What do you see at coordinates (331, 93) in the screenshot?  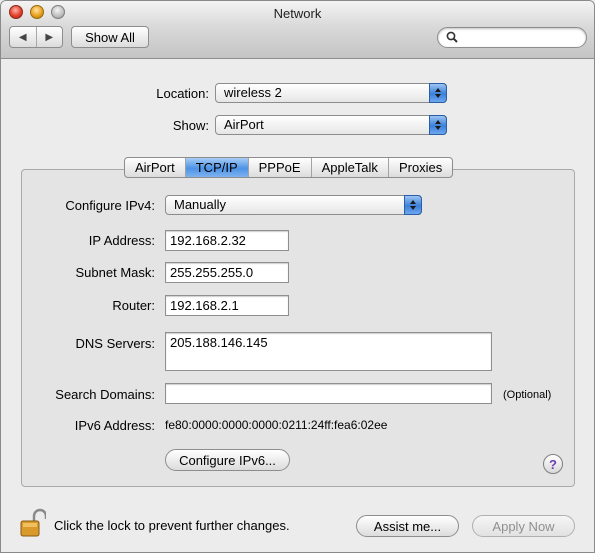 I see `location-popup: wireless 2` at bounding box center [331, 93].